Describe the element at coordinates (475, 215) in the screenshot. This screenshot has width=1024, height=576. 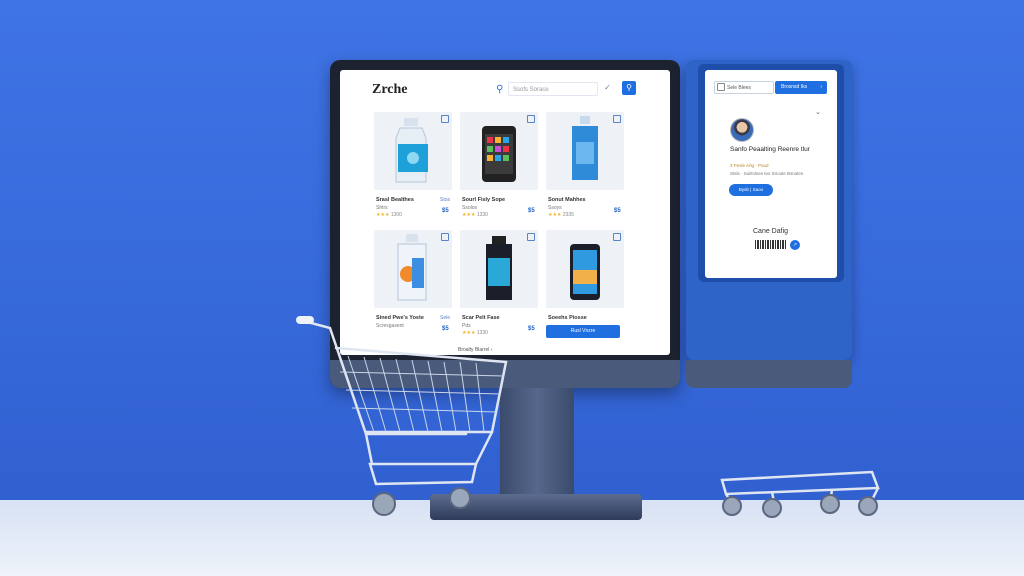
I see `product-rating: ★★★ 1330` at that location.